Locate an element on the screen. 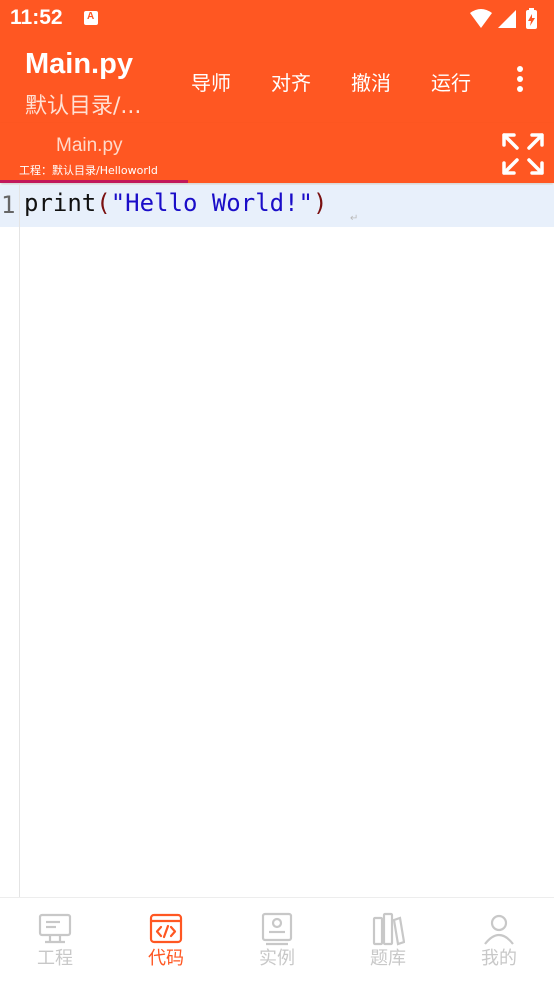 The image size is (554, 985). mentor-button: 导师 is located at coordinates (211, 81).